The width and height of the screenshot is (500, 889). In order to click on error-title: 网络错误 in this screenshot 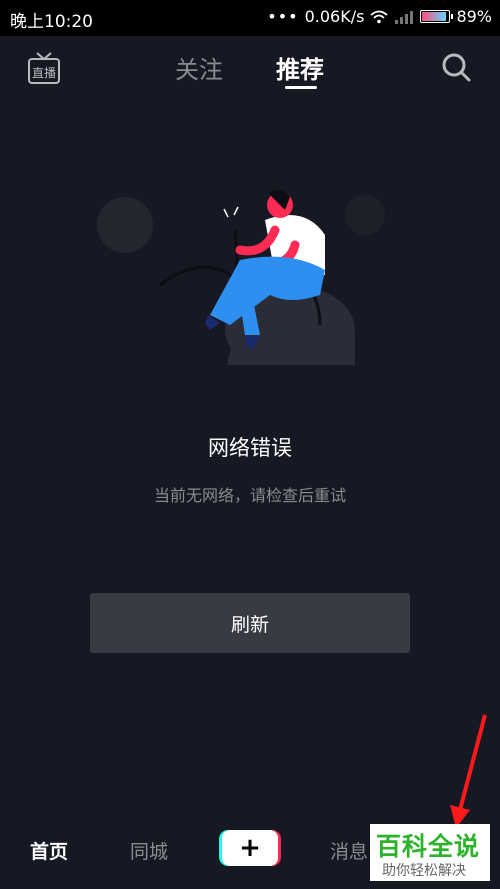, I will do `click(250, 448)`.